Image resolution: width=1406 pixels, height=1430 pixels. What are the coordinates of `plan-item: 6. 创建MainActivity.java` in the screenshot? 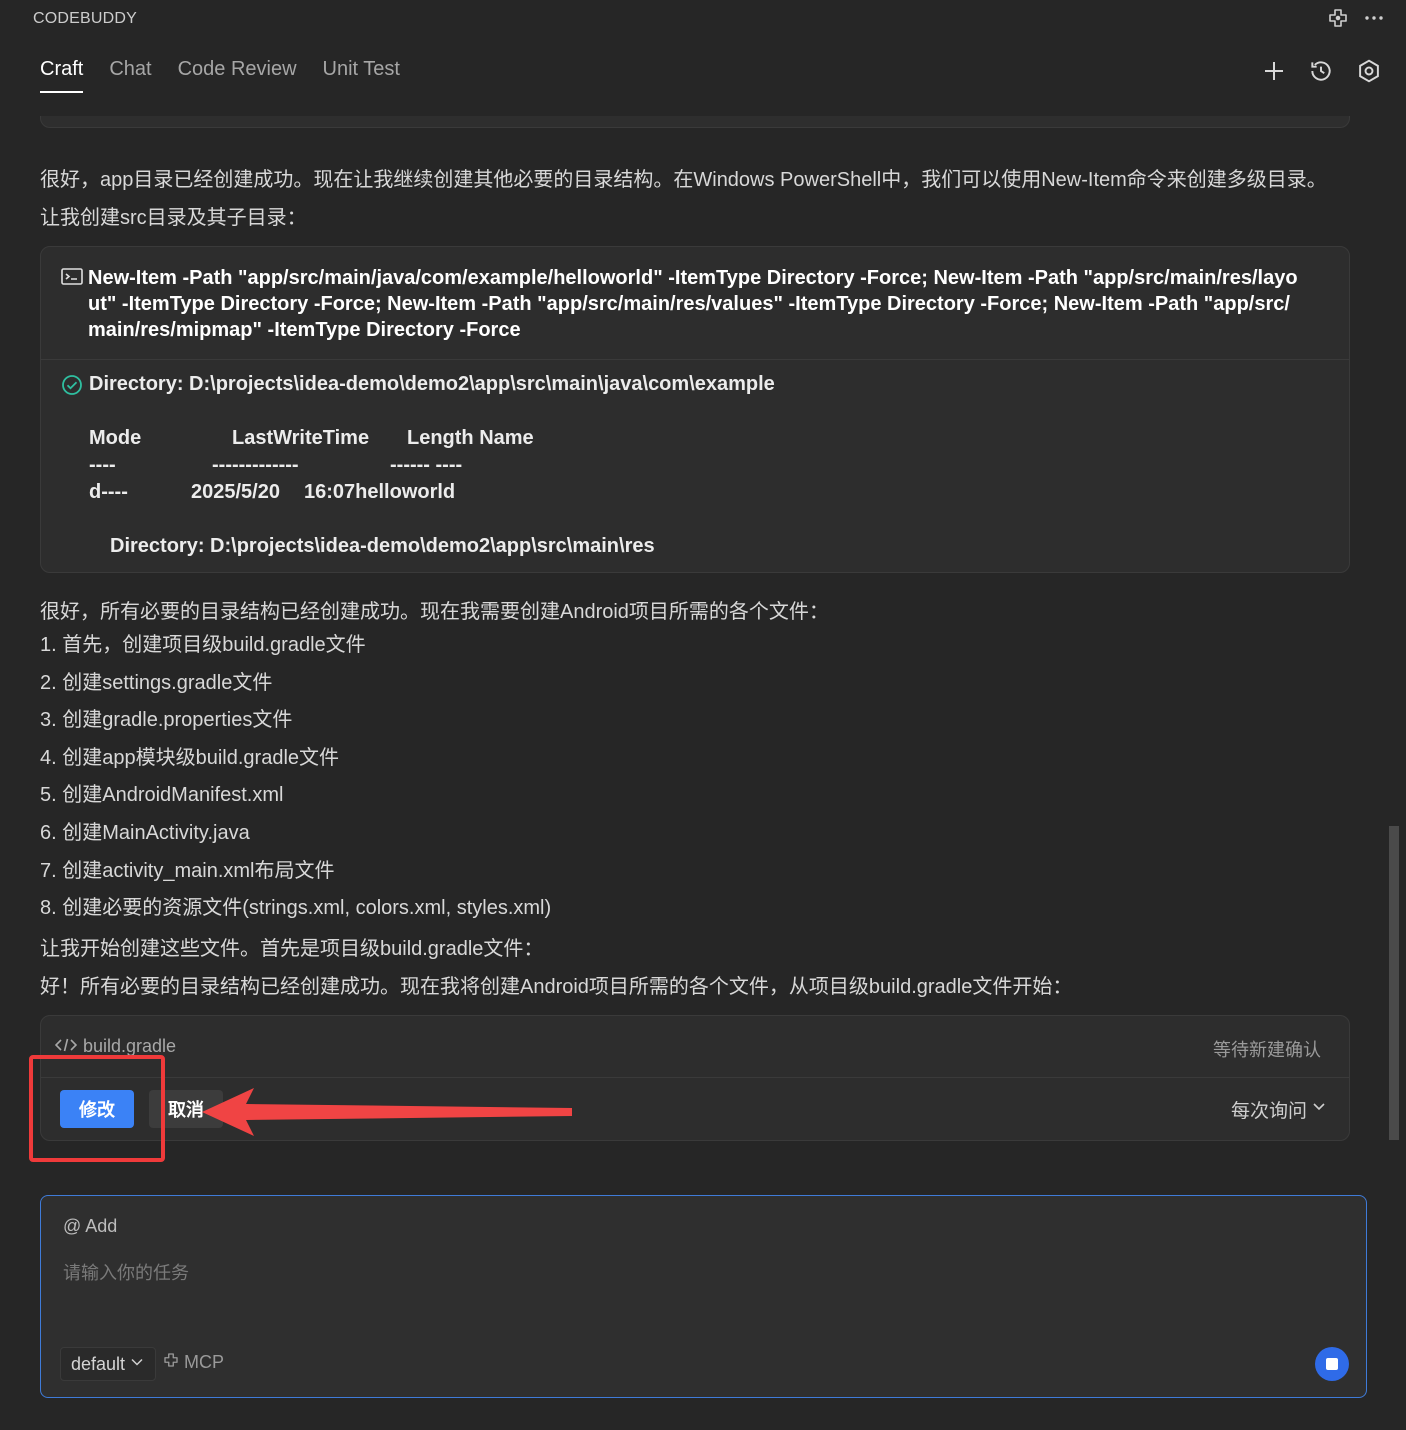 It's located at (145, 832).